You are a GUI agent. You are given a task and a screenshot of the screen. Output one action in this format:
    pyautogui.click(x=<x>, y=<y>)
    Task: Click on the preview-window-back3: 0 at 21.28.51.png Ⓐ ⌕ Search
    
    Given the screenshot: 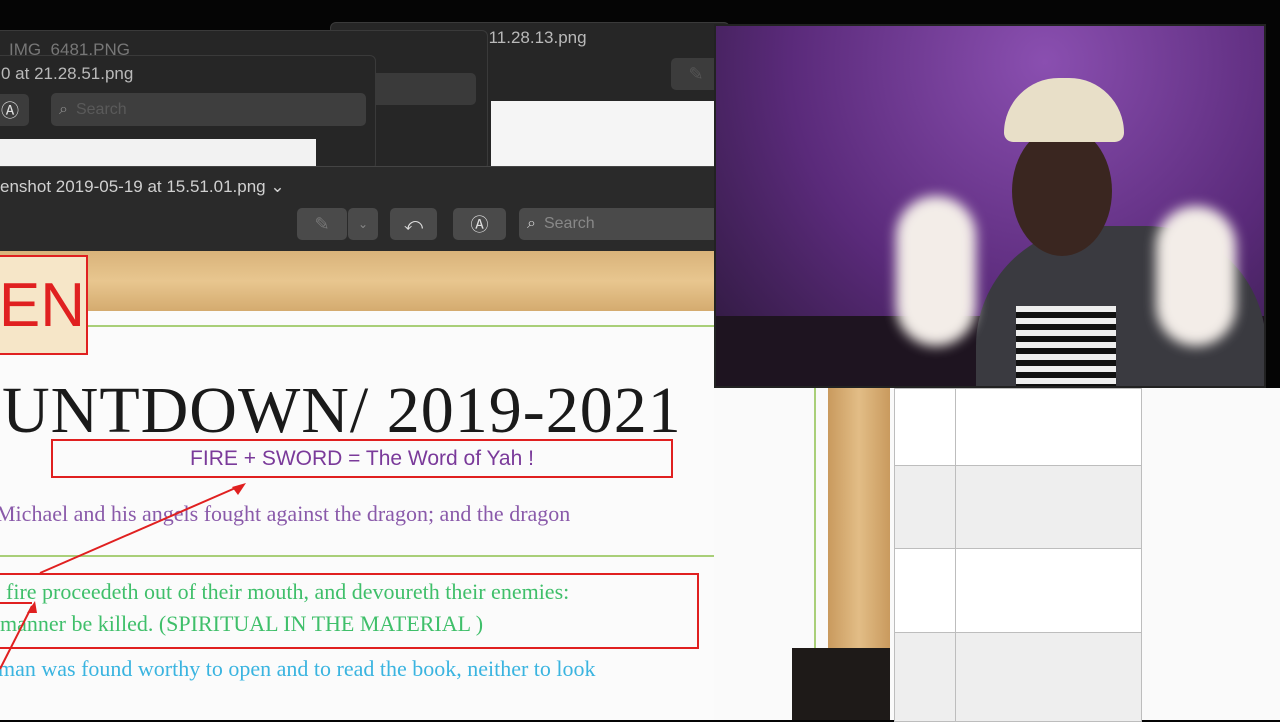 What is the action you would take?
    pyautogui.click(x=188, y=113)
    